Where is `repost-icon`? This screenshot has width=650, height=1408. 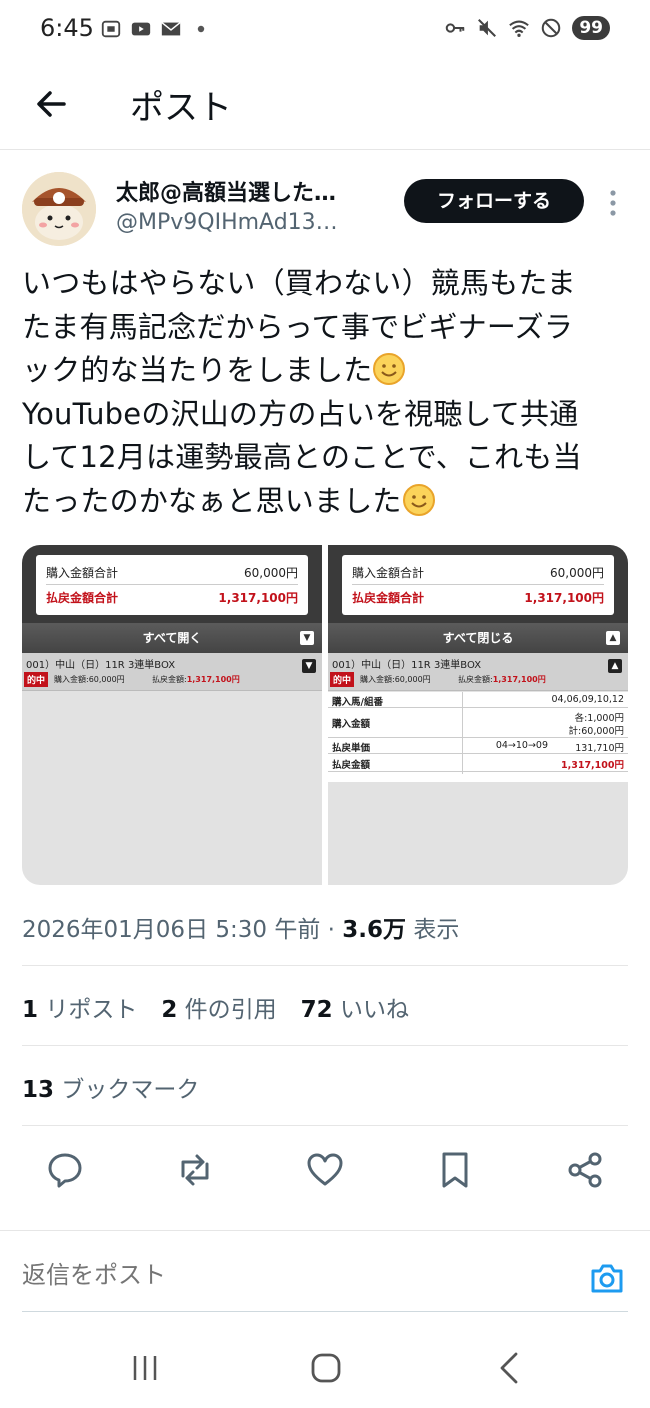 repost-icon is located at coordinates (195, 1170).